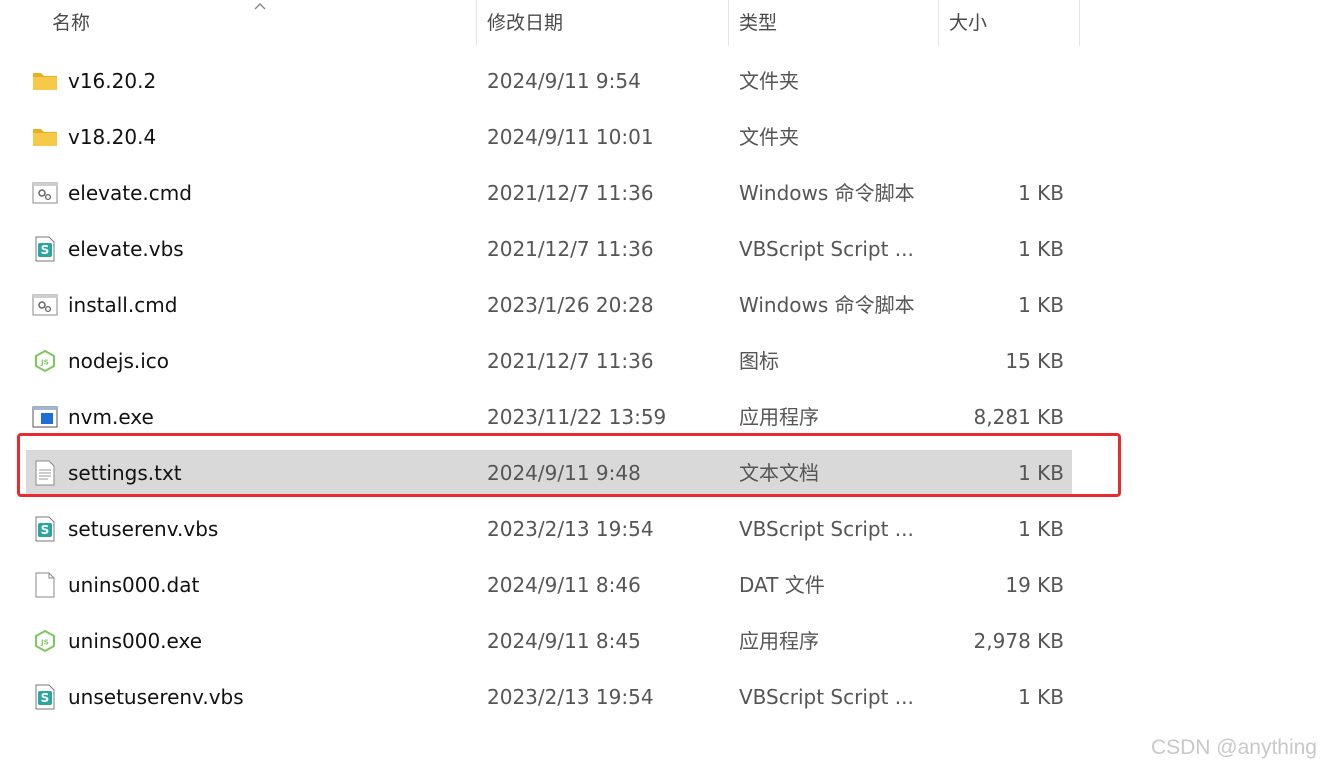  Describe the element at coordinates (779, 641) in the screenshot. I see `file-type: 应用程序` at that location.